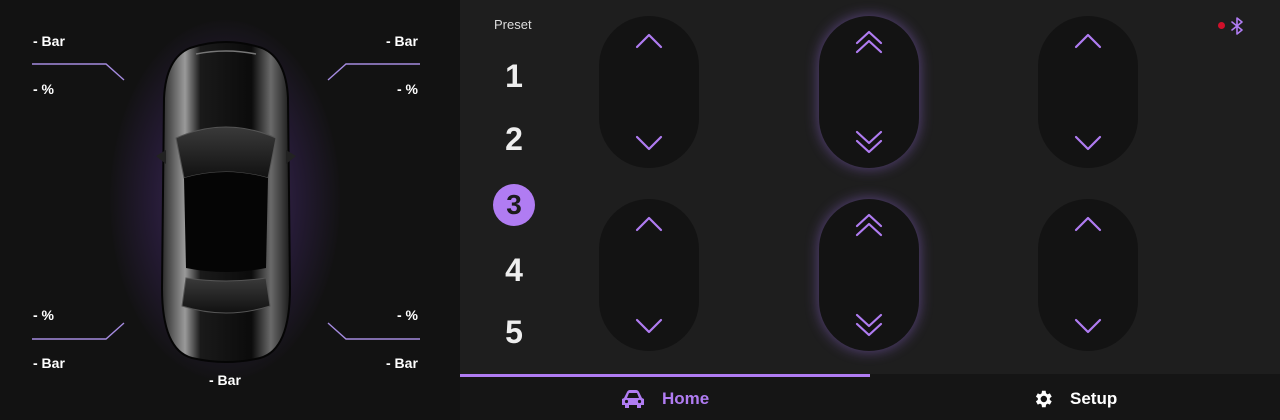 The image size is (1280, 420). I want to click on front-right-height: - %, so click(407, 89).